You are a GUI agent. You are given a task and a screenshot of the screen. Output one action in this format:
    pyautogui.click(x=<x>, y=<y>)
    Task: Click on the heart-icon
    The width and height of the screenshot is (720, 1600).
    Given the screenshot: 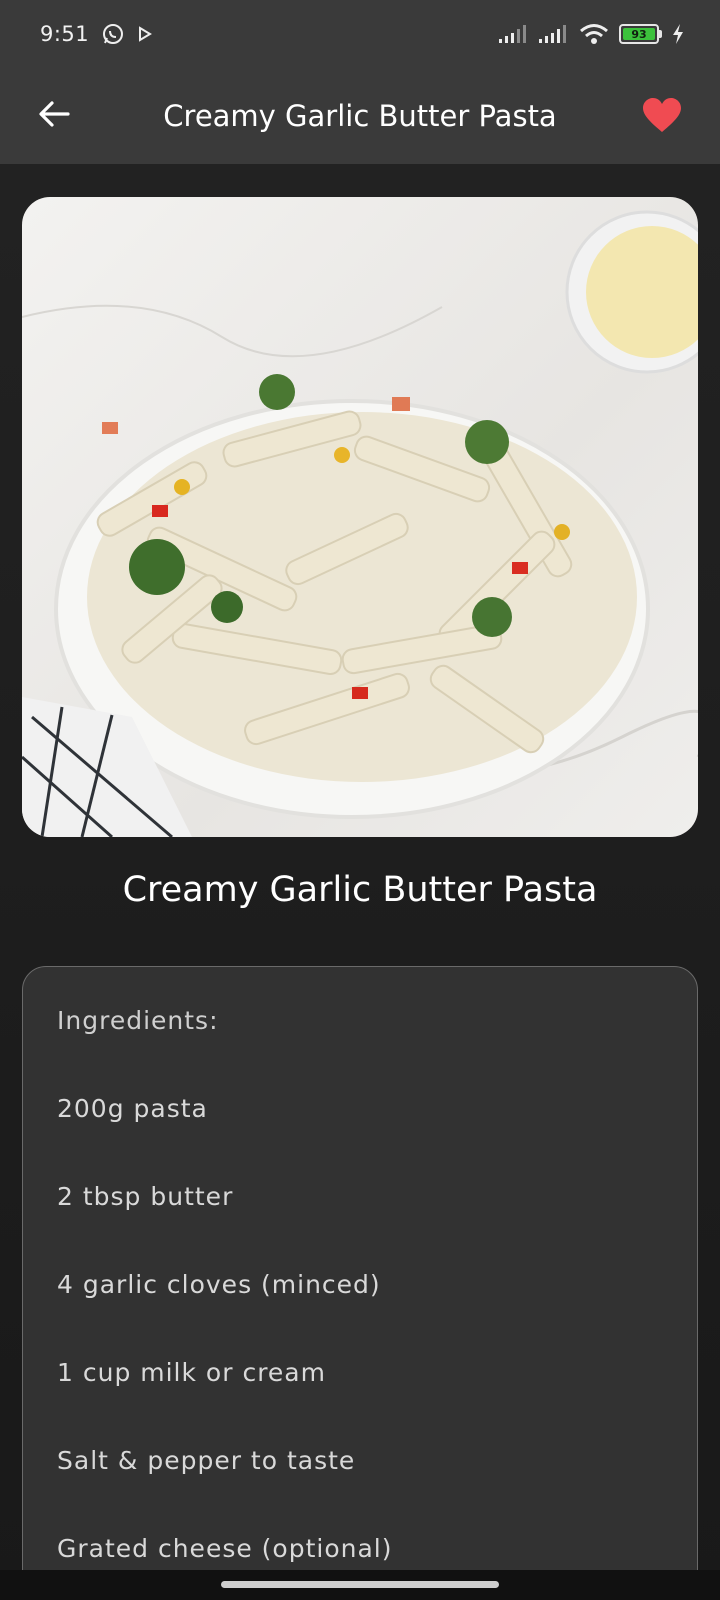 What is the action you would take?
    pyautogui.click(x=662, y=115)
    